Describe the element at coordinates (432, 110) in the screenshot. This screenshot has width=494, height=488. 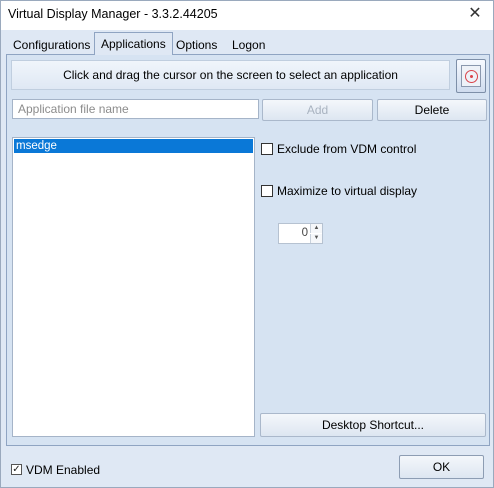
I see `delete-button: Delete` at that location.